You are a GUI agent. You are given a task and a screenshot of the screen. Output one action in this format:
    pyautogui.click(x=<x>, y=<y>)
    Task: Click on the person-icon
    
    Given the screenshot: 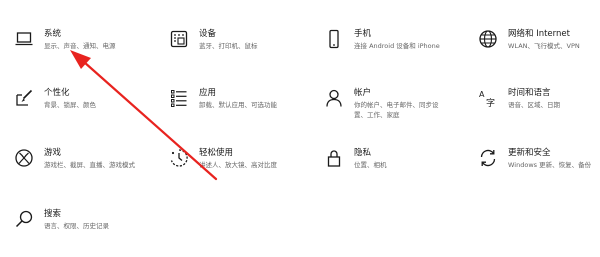 What is the action you would take?
    pyautogui.click(x=334, y=98)
    